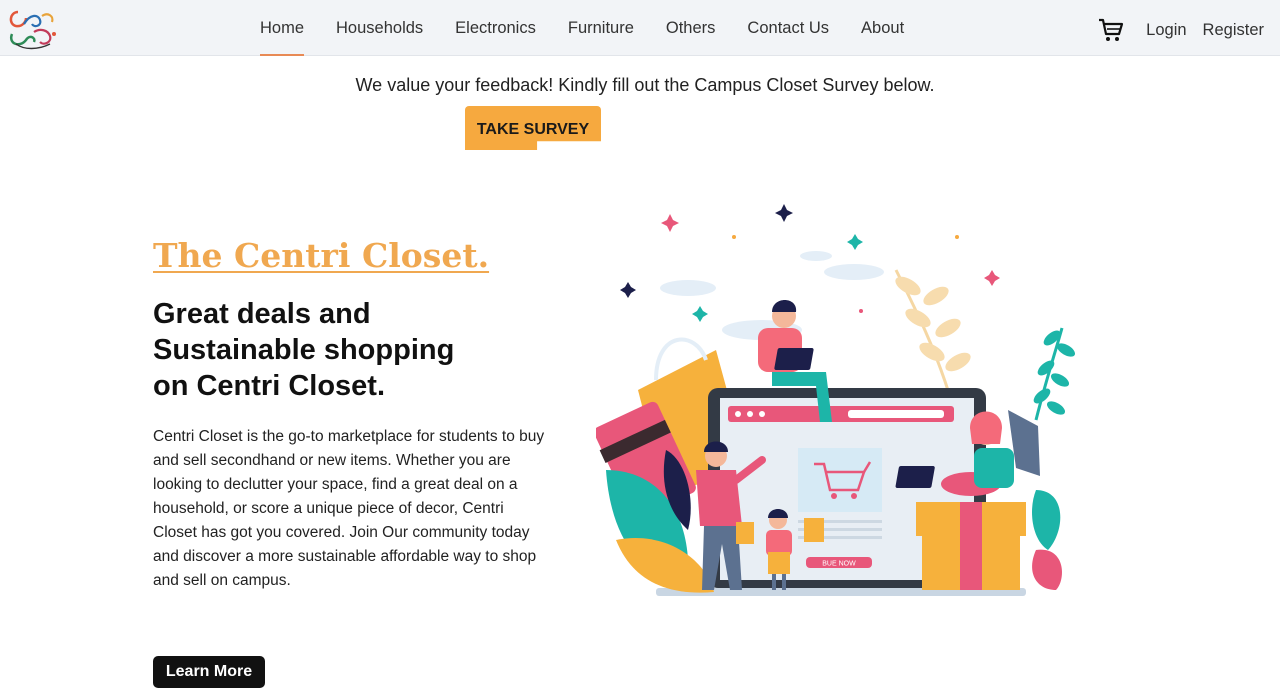 This screenshot has height=700, width=1280. Describe the element at coordinates (882, 28) in the screenshot. I see `nav-about: About` at that location.